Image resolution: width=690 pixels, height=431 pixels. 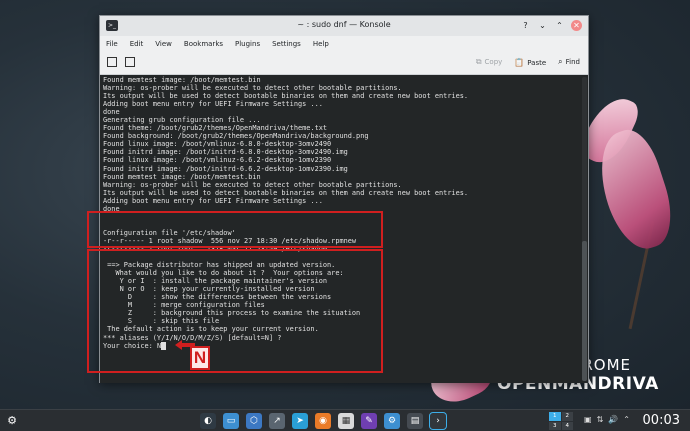 What do you see at coordinates (235, 229) in the screenshot?
I see `annotation-box-config-file` at bounding box center [235, 229].